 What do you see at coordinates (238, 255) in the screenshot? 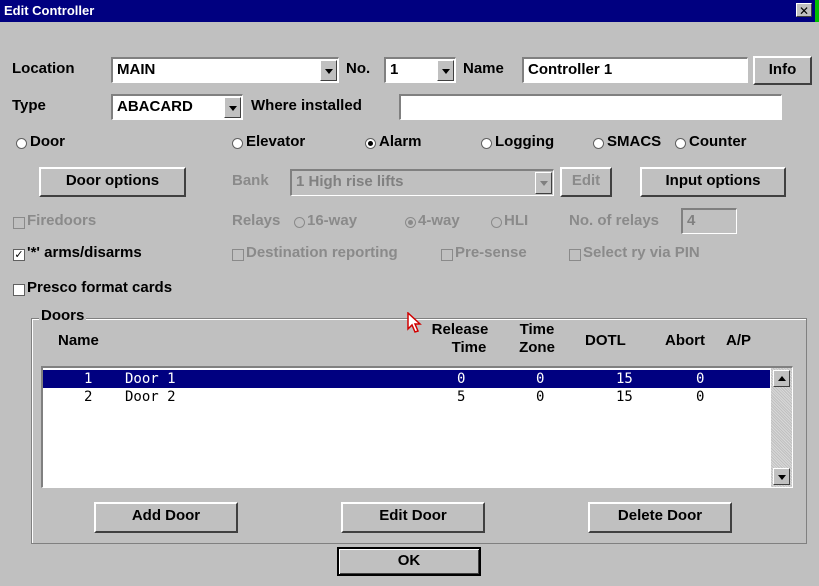
I see `destination-reporting-checkbox` at bounding box center [238, 255].